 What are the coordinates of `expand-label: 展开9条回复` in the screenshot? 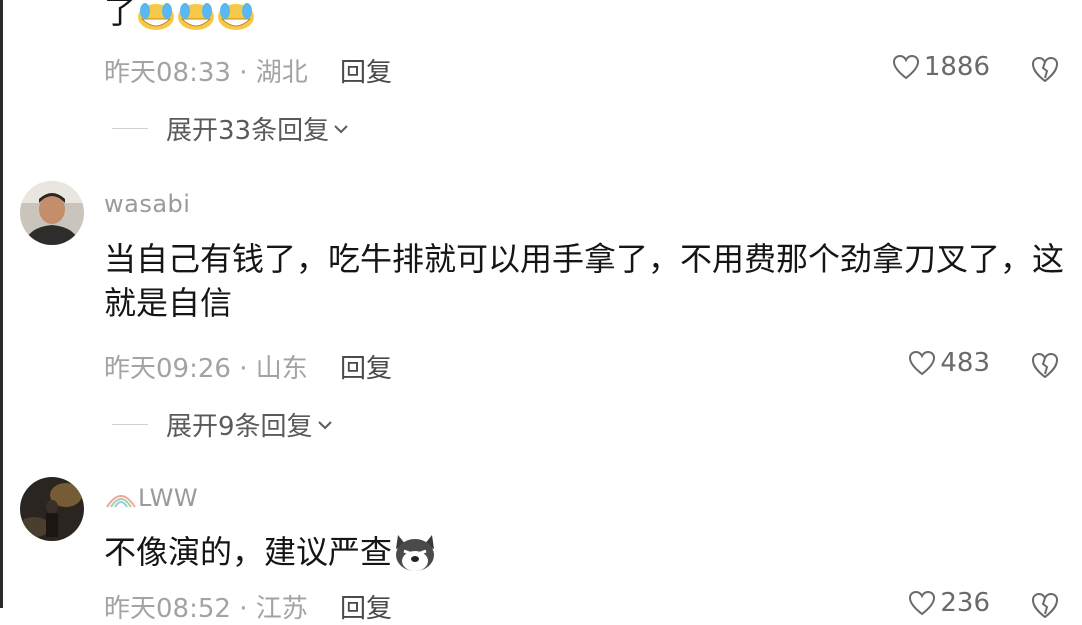 It's located at (239, 427).